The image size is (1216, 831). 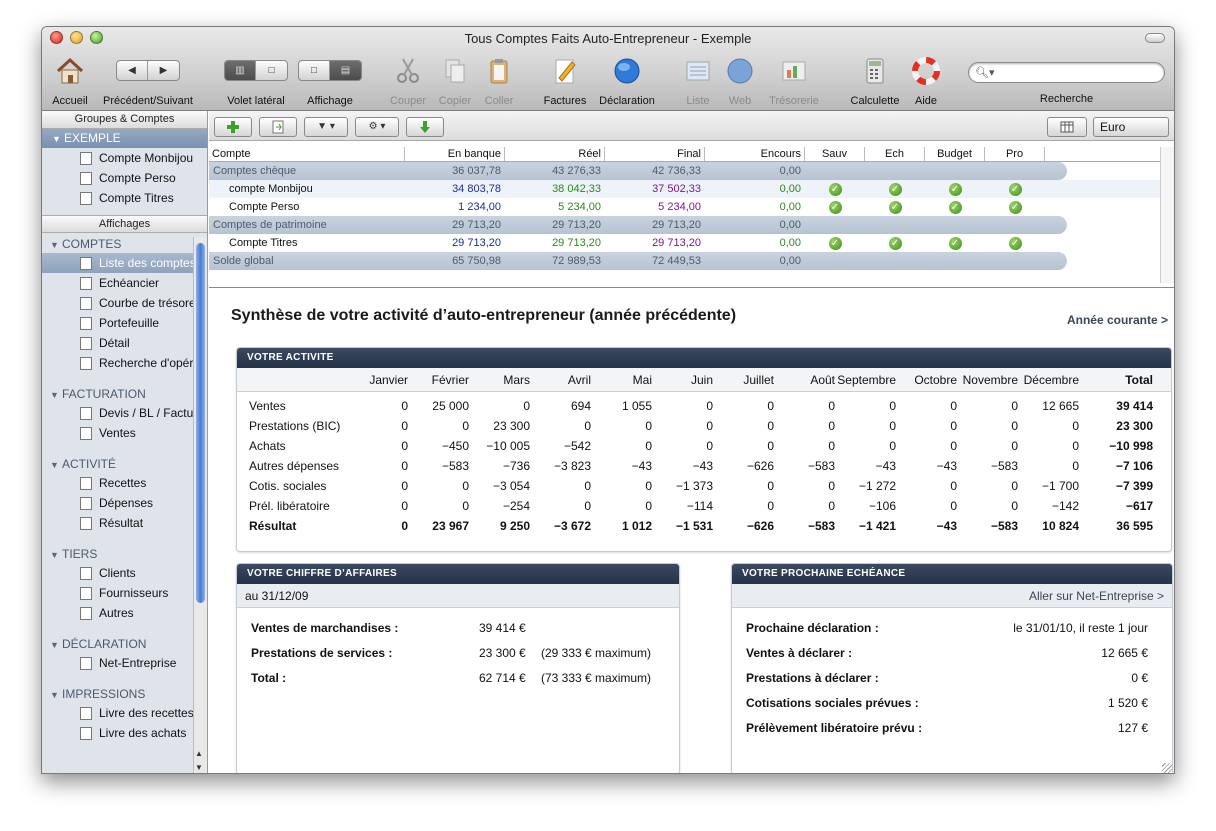 What do you see at coordinates (740, 82) in the screenshot?
I see `web-button: Web` at bounding box center [740, 82].